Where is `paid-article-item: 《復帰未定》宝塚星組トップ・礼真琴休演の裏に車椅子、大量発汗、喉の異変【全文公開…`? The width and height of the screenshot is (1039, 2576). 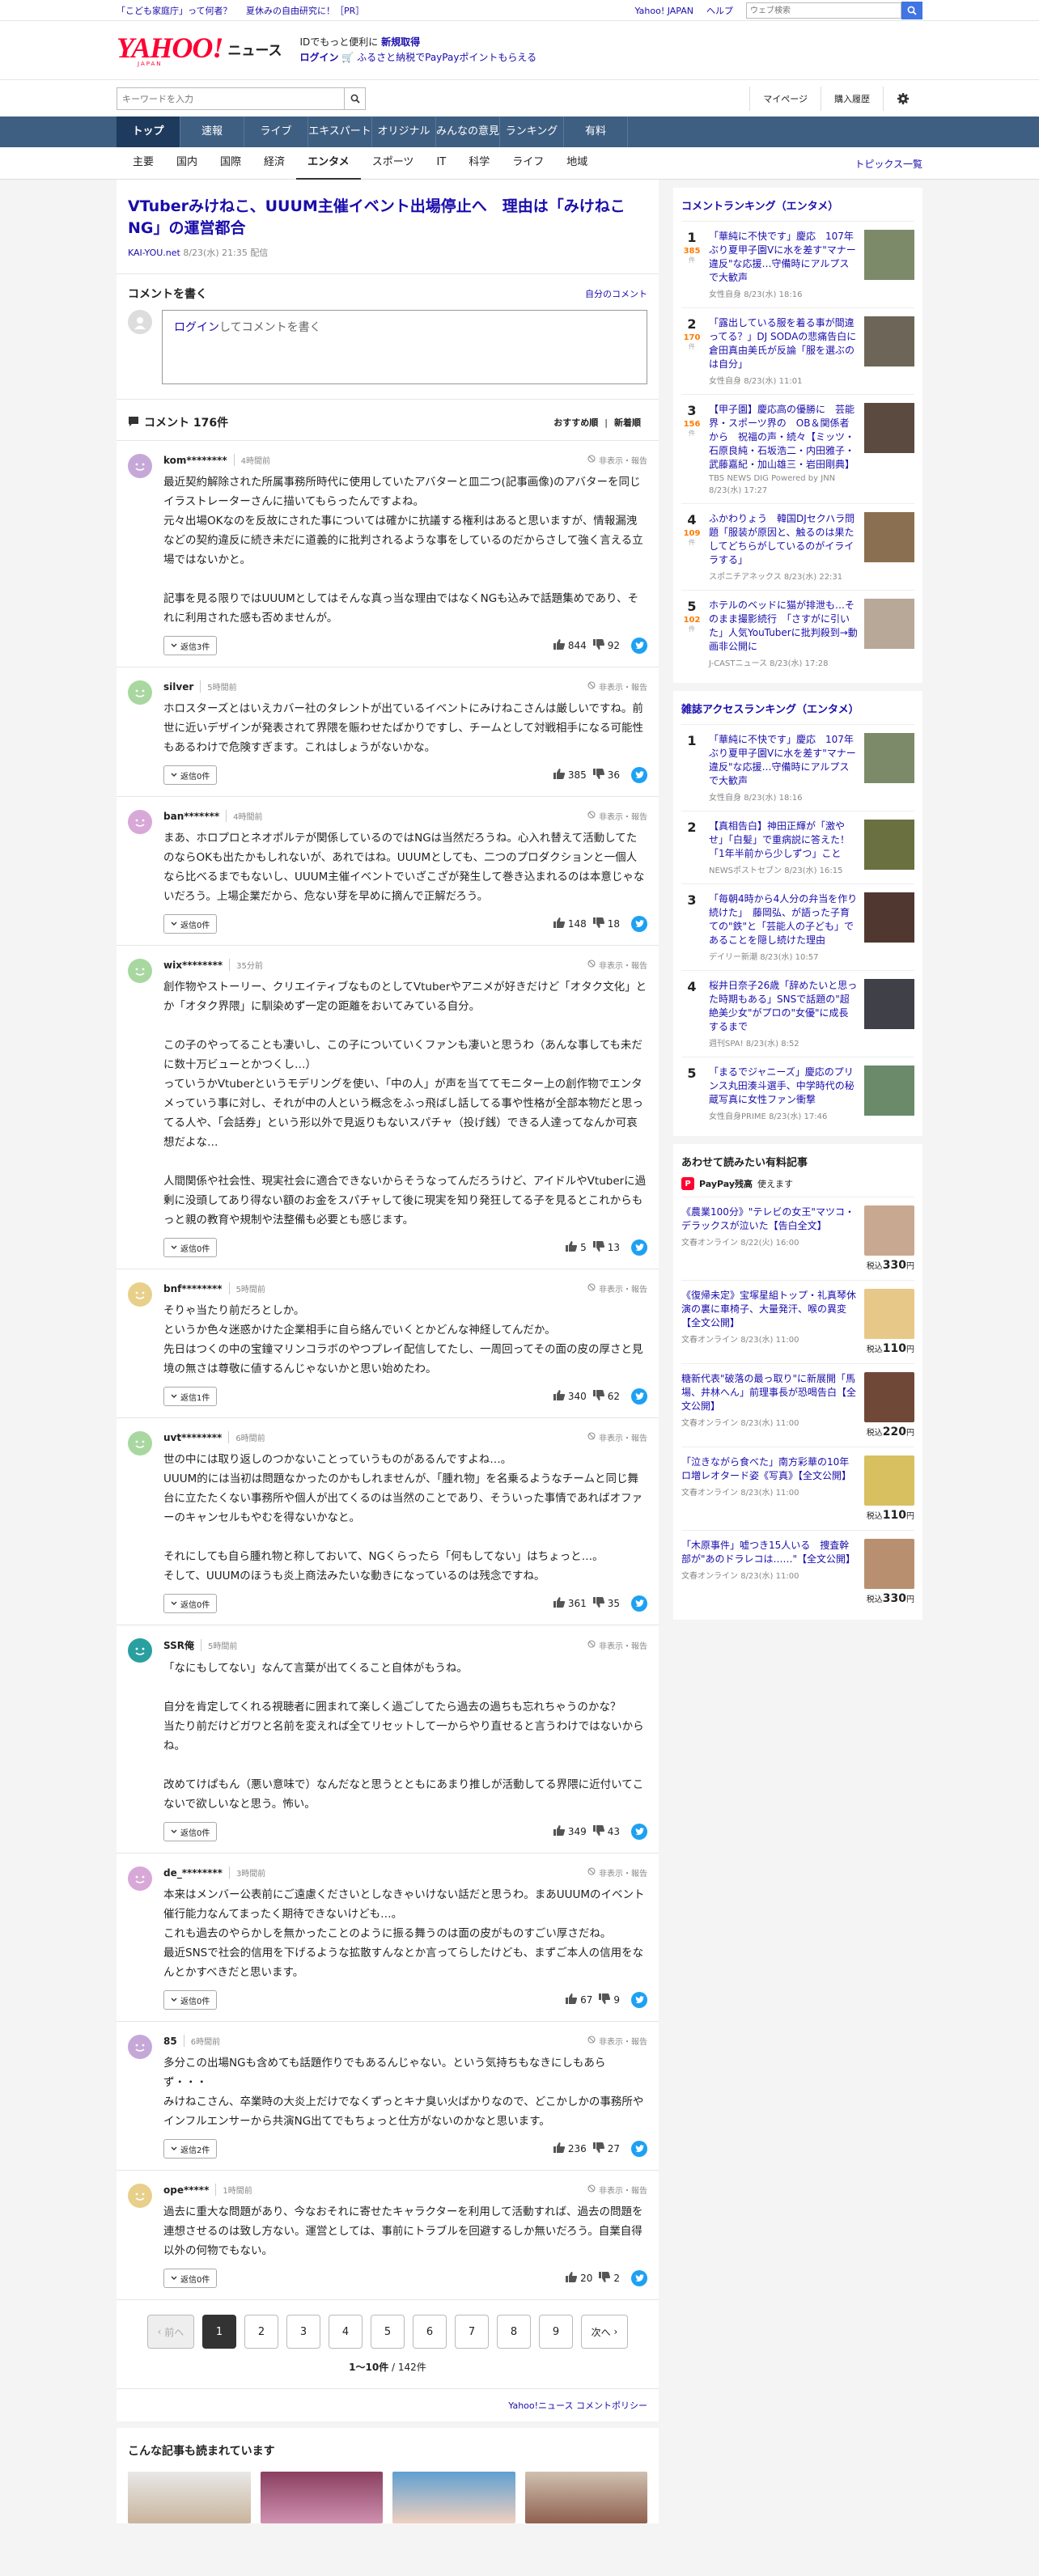
paid-article-item: 《復帰未定》宝塚星組トップ・礼真琴休演の裏に車椅子、大量発汗、喉の異変【全文公開… is located at coordinates (797, 1321).